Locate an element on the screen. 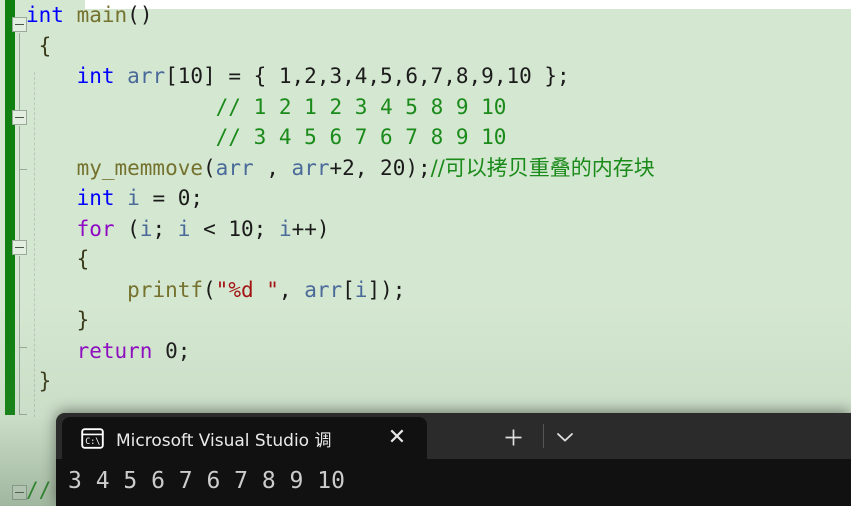 The height and width of the screenshot is (506, 851). code-line: int arr[10] = { 1,2,3,4,5,6,7,8,9,10 }; is located at coordinates (425, 76).